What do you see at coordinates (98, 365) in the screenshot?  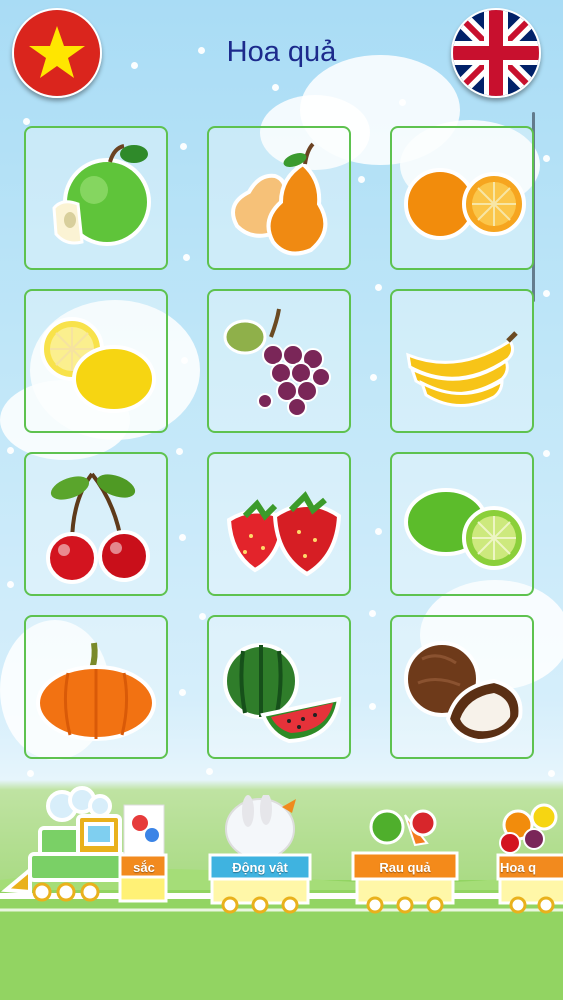 I see `lemon-icon` at bounding box center [98, 365].